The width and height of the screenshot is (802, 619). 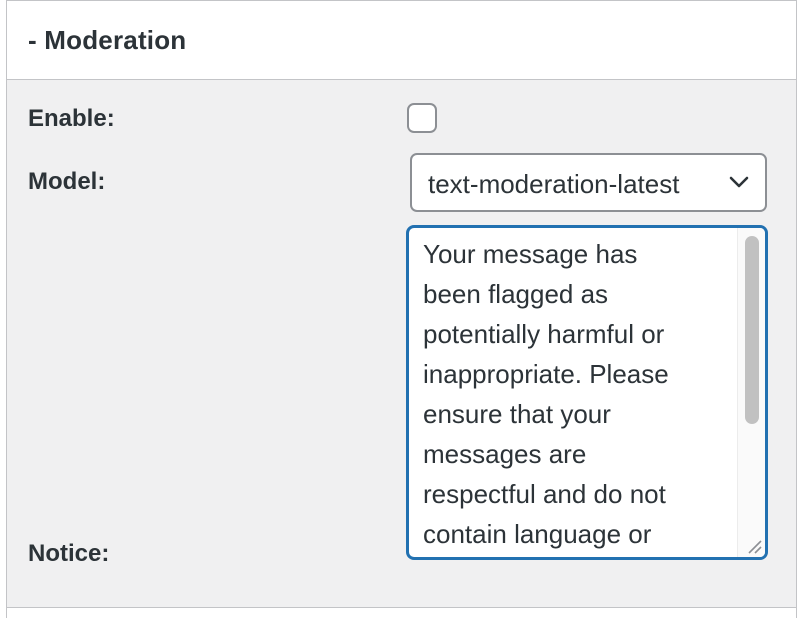 What do you see at coordinates (69, 553) in the screenshot?
I see `notice-label: Notice:` at bounding box center [69, 553].